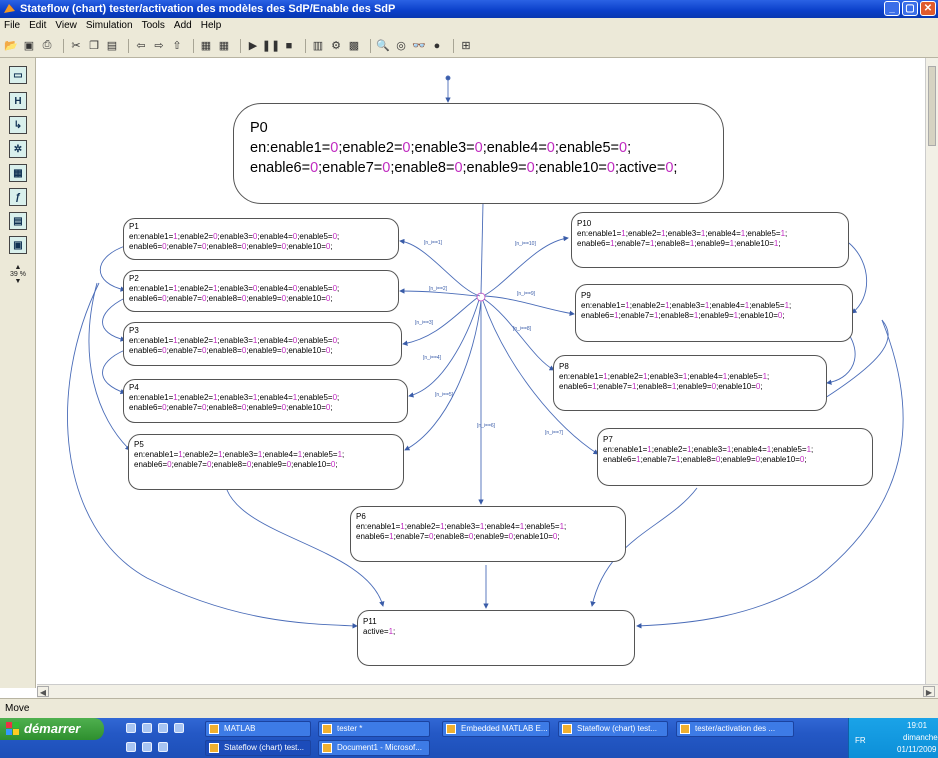  Describe the element at coordinates (379, 631) in the screenshot. I see `state-action-line1: active=1;` at that location.